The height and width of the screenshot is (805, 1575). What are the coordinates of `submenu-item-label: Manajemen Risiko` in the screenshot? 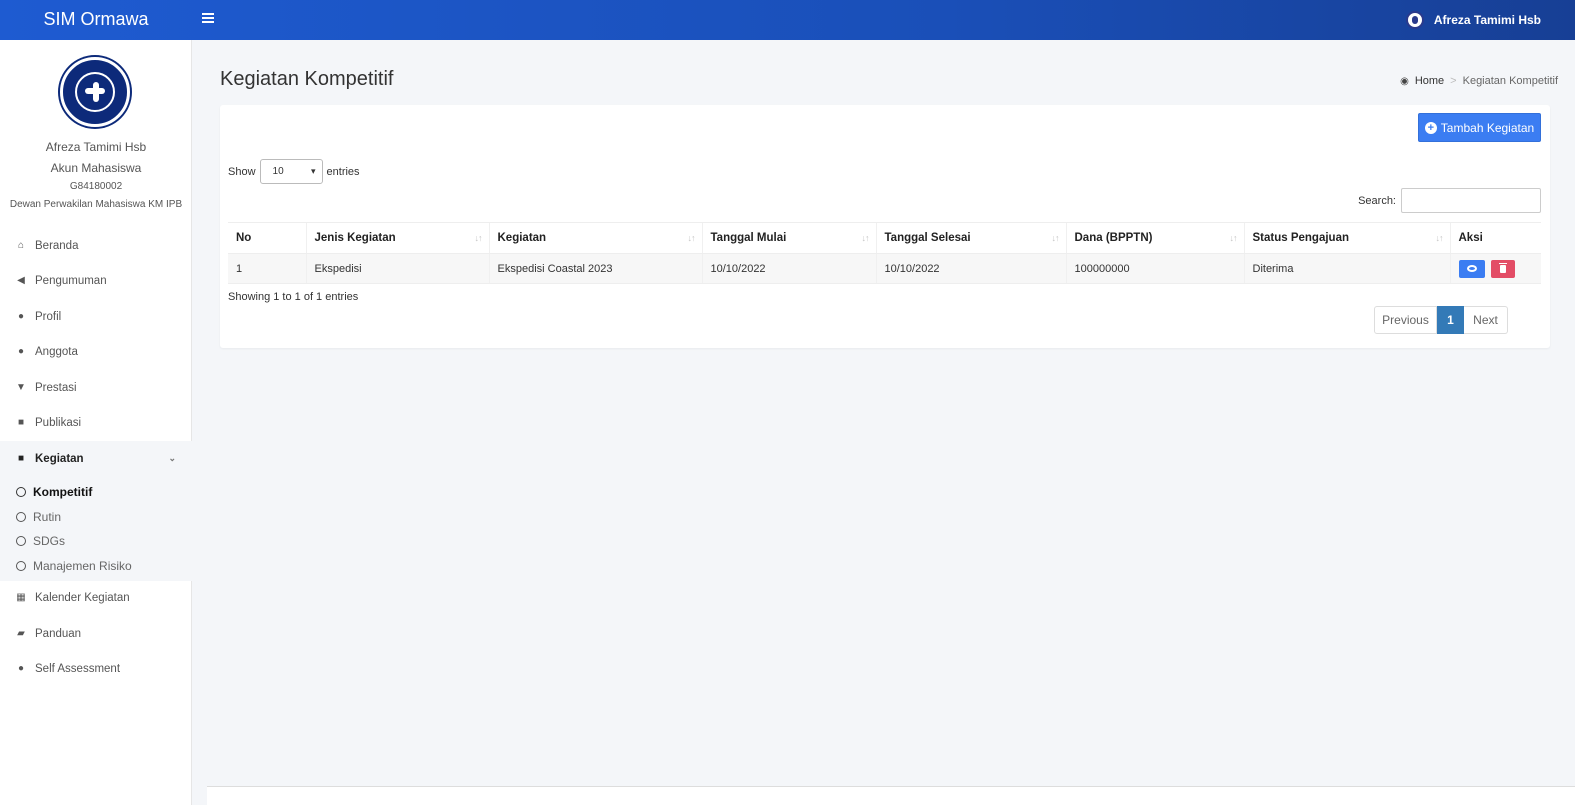 It's located at (82, 566).